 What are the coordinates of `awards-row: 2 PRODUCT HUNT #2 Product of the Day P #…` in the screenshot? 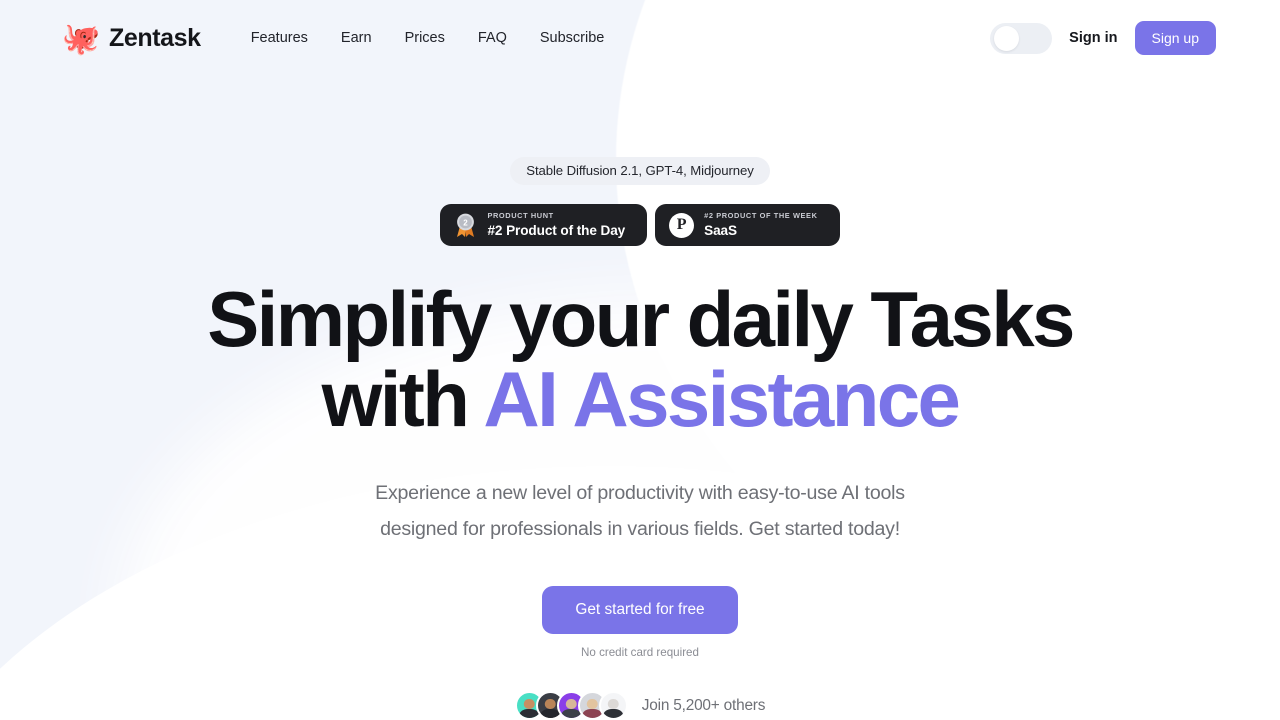 It's located at (640, 225).